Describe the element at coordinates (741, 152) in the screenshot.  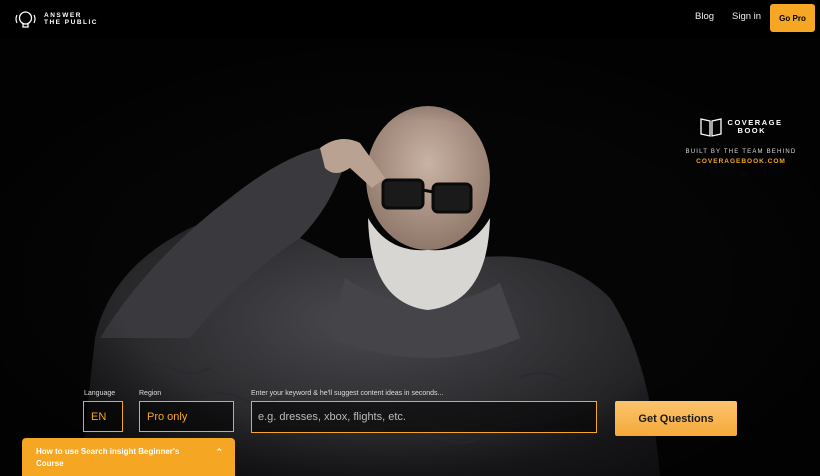
I see `built-by-text: BUILT BY THE TEAM BEHIND` at that location.